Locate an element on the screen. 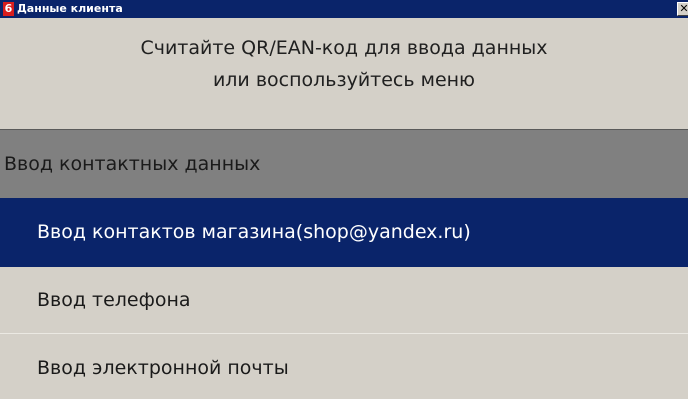  menu-item-label: Ввод телефона is located at coordinates (114, 300).